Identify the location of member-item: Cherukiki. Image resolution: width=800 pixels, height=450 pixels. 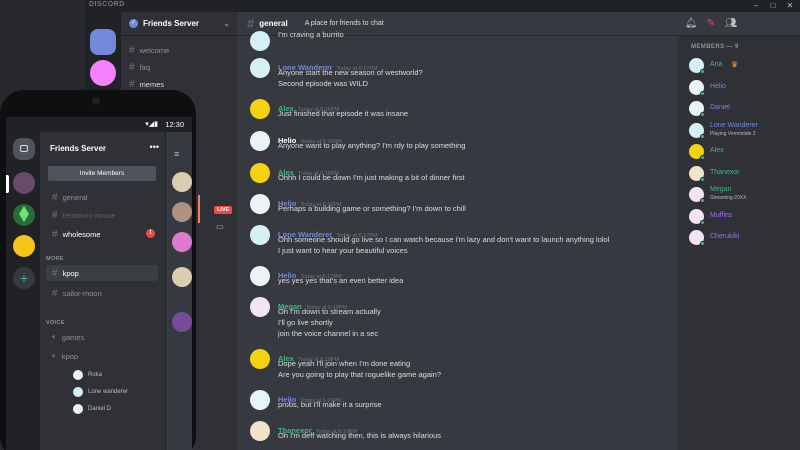
(744, 238).